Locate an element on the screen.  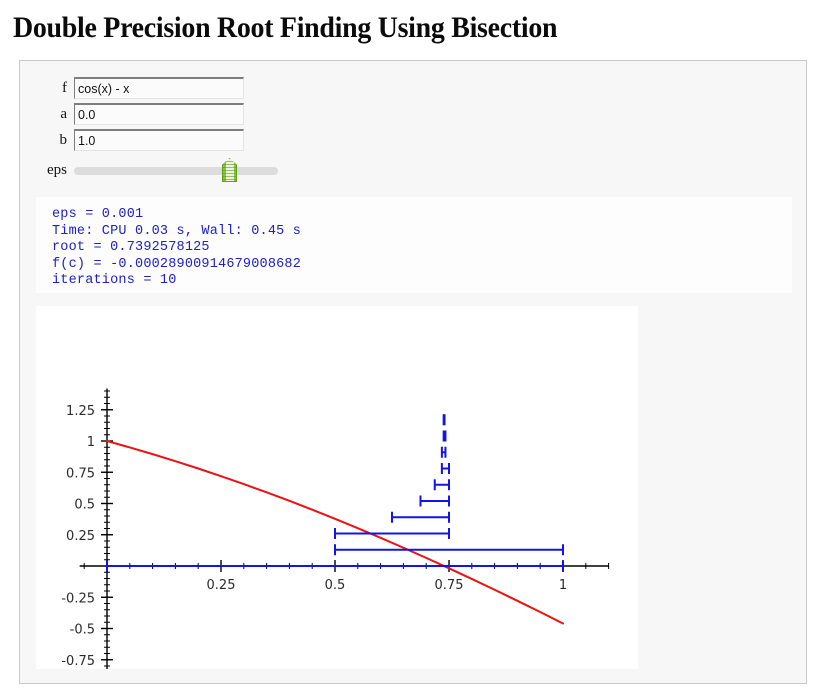
field-label-f: f is located at coordinates (64, 87).